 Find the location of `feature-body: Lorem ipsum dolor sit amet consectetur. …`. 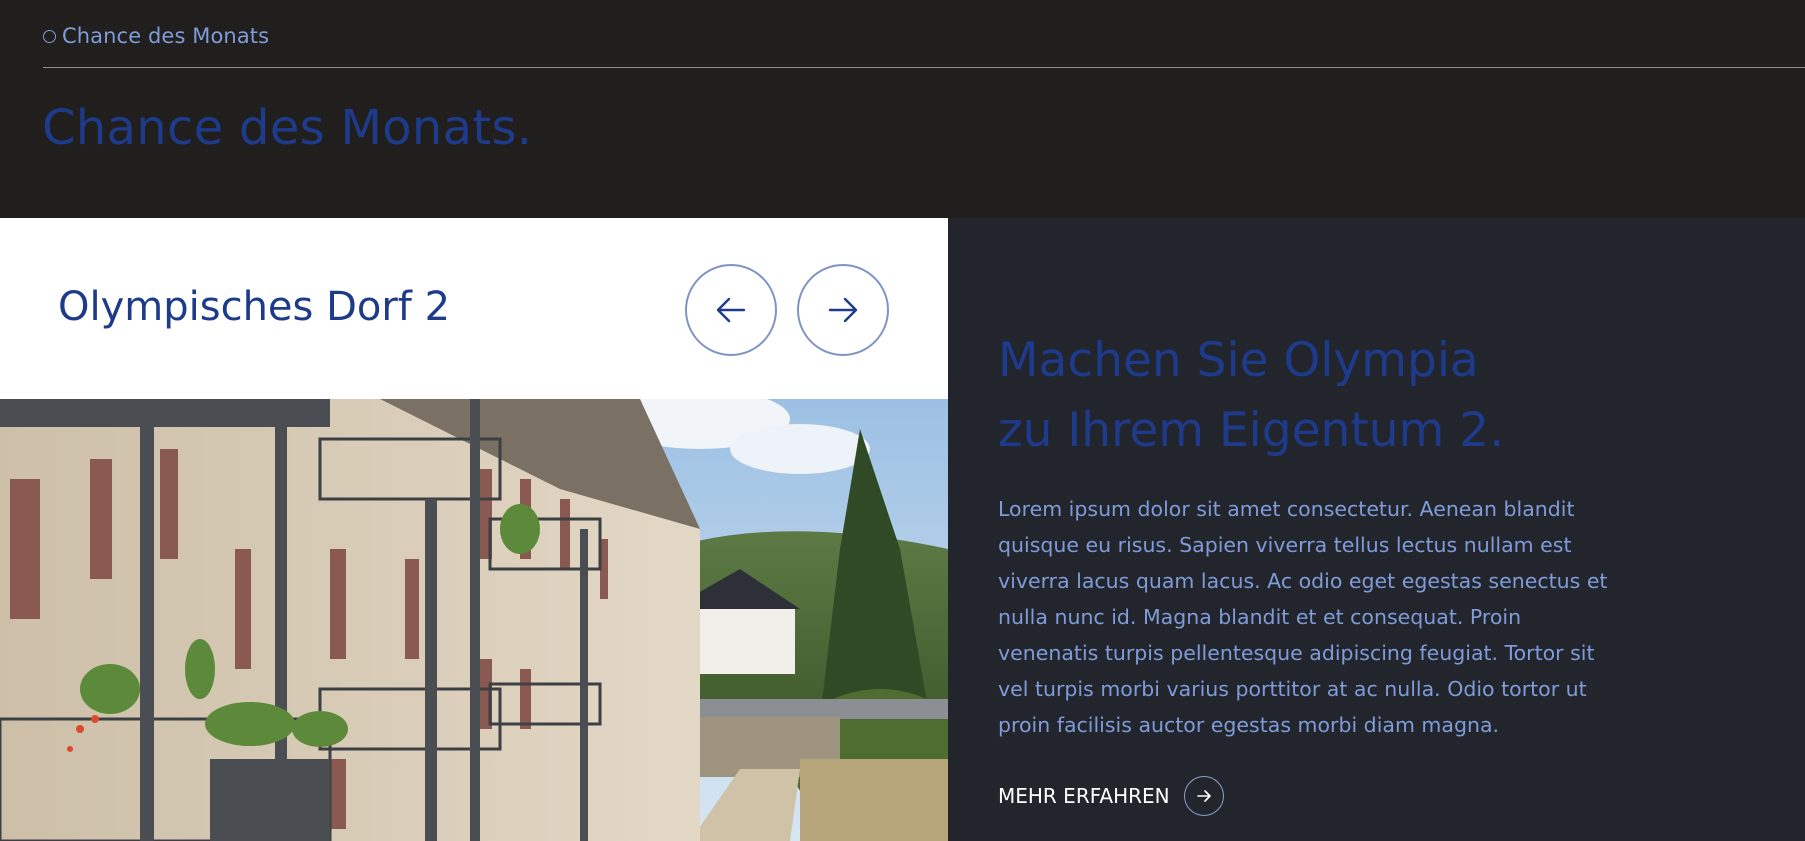

feature-body: Lorem ipsum dolor sit amet consectetur. … is located at coordinates (1303, 617).